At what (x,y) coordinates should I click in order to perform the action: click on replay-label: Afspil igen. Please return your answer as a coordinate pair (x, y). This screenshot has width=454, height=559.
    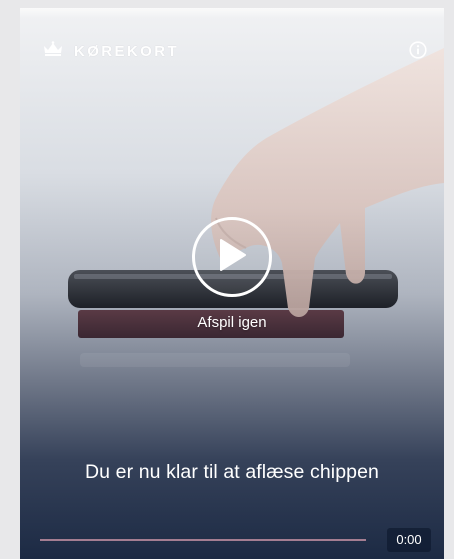
    Looking at the image, I should click on (232, 322).